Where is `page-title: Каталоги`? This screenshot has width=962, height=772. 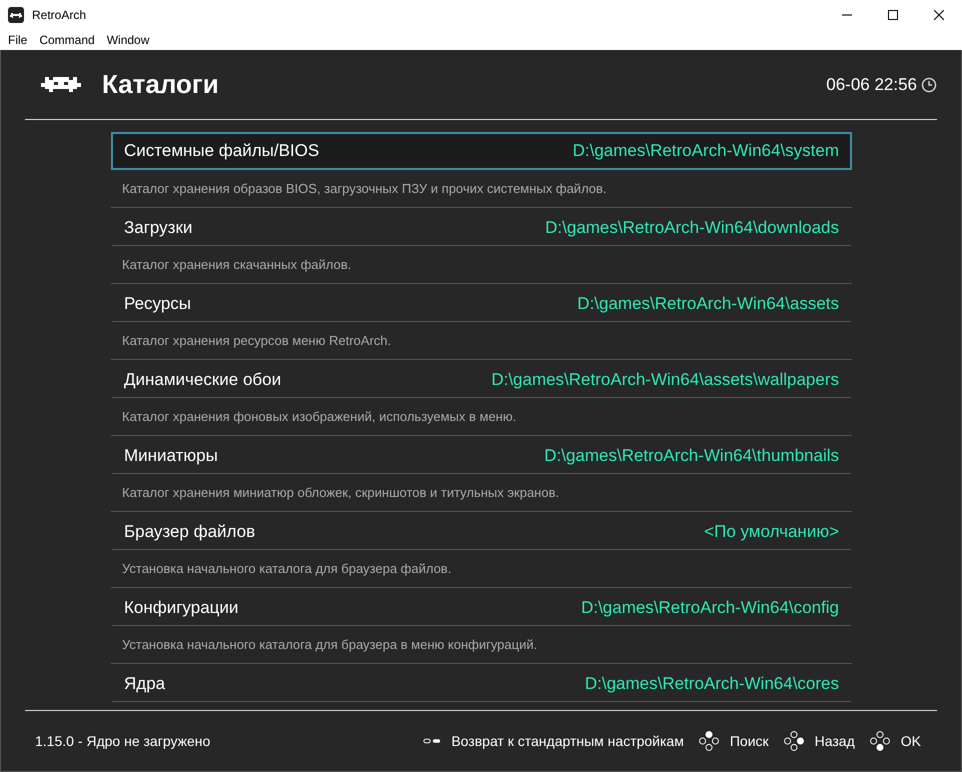
page-title: Каталоги is located at coordinates (160, 84).